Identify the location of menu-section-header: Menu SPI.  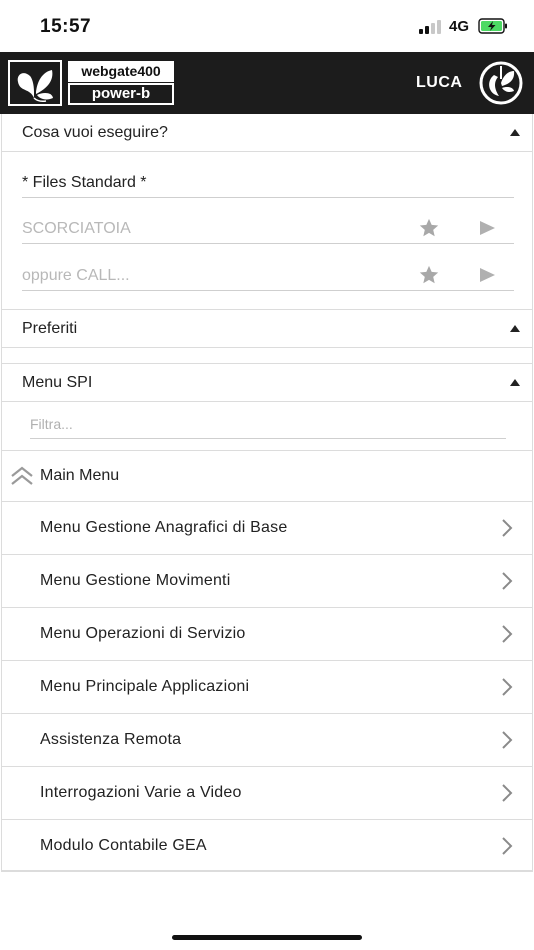
(267, 383).